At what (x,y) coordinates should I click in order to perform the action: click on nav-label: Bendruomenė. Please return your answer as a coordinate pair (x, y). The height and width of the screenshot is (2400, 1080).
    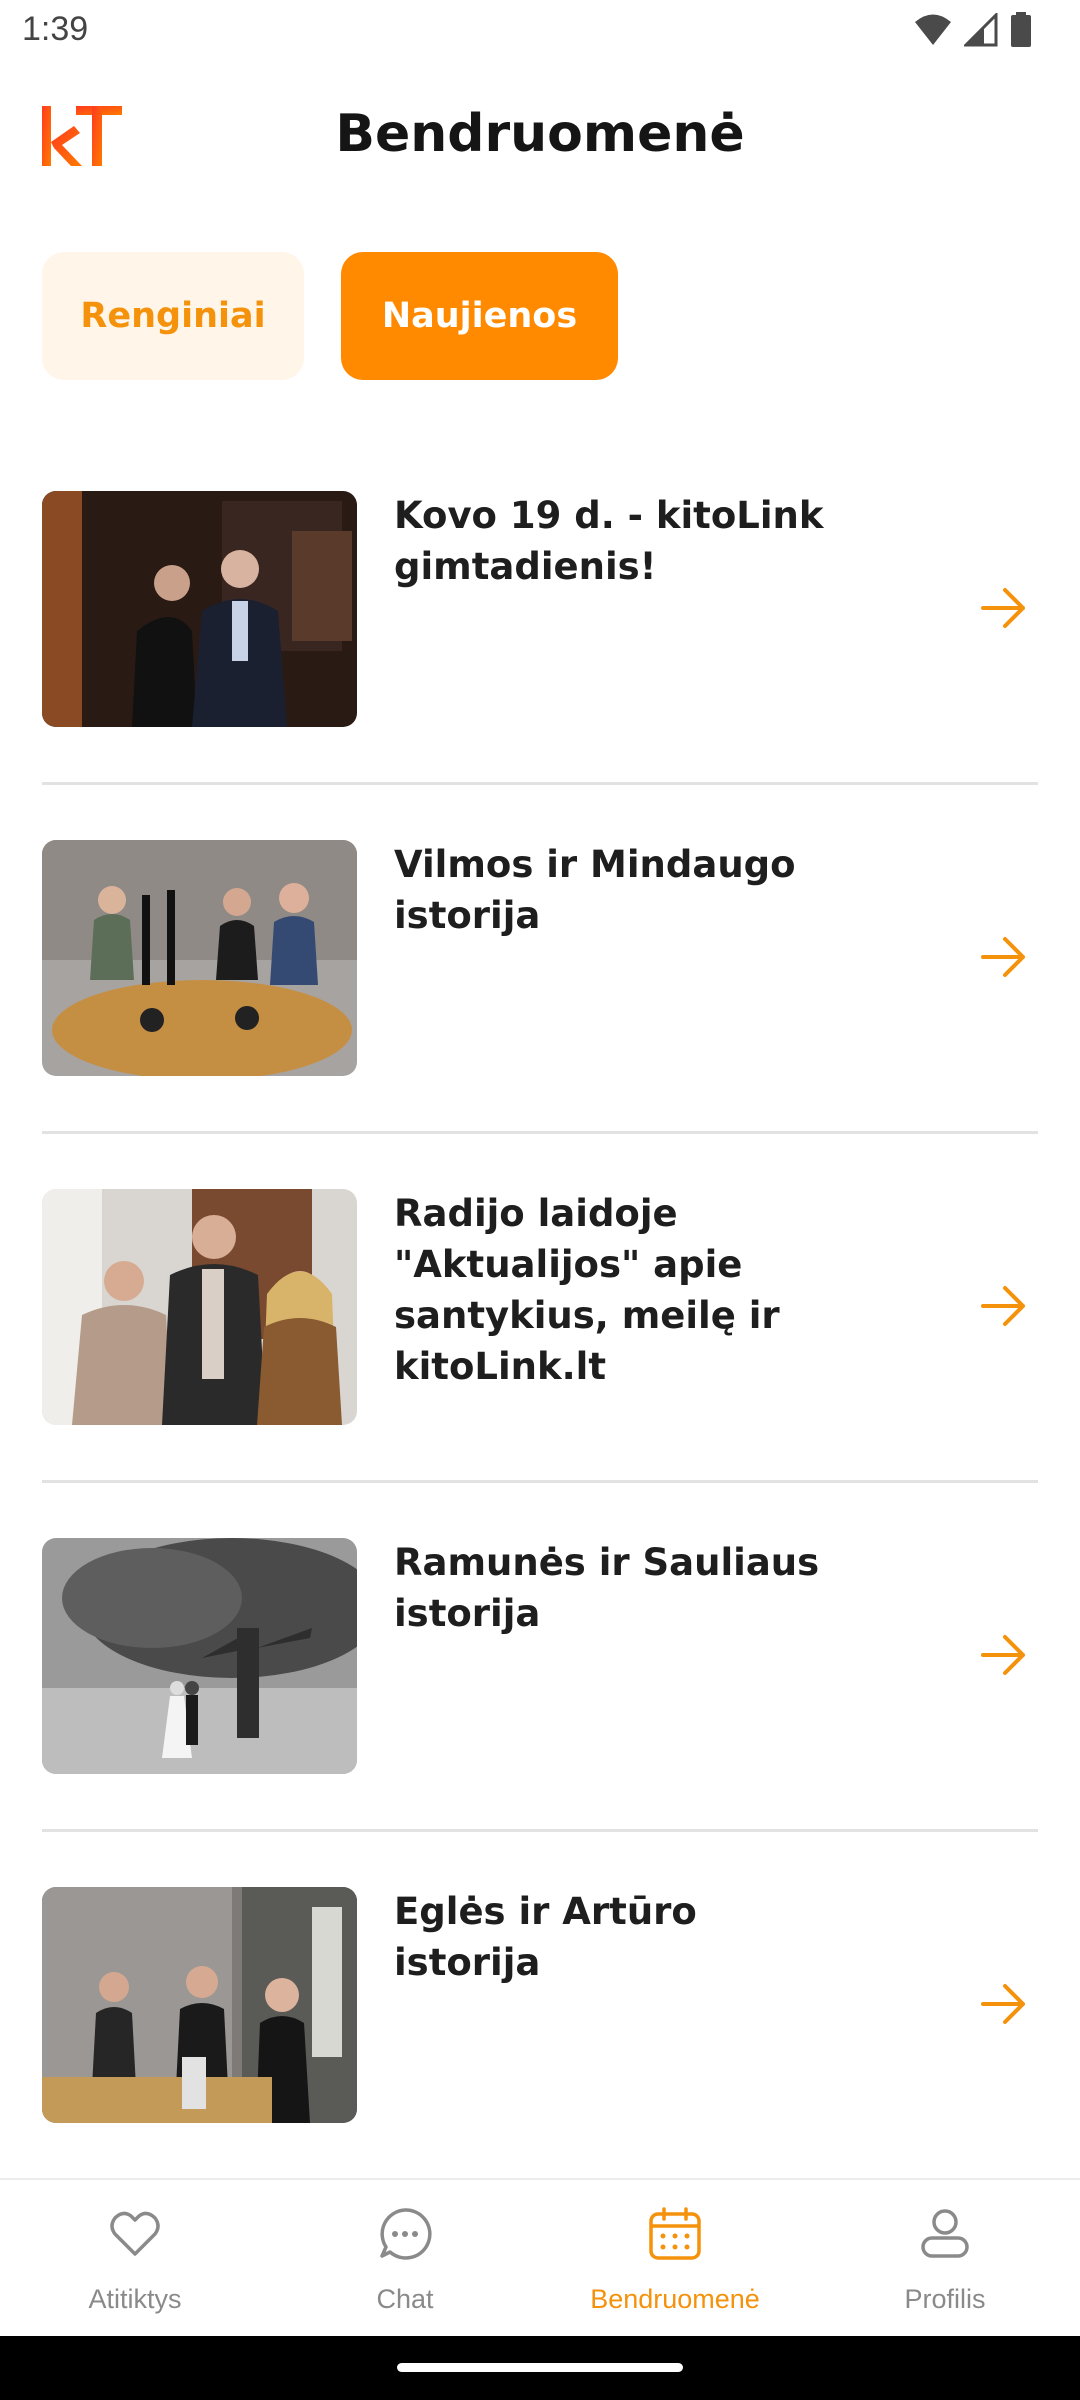
    Looking at the image, I should click on (675, 2299).